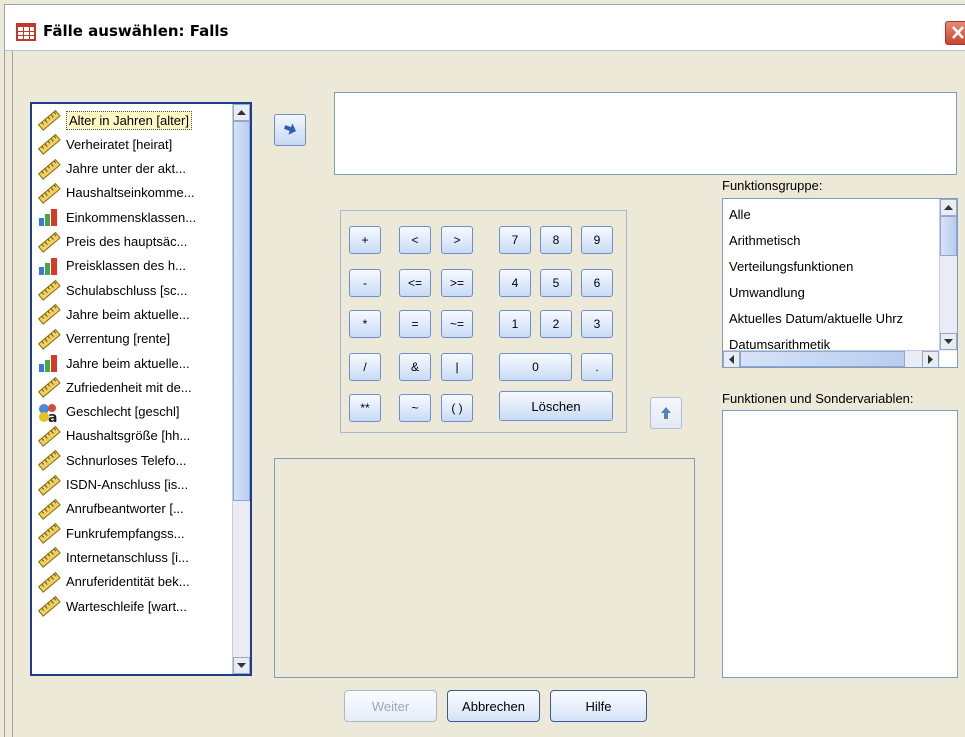  What do you see at coordinates (779, 343) in the screenshot?
I see `function-group-item: Datumsarithmetik` at bounding box center [779, 343].